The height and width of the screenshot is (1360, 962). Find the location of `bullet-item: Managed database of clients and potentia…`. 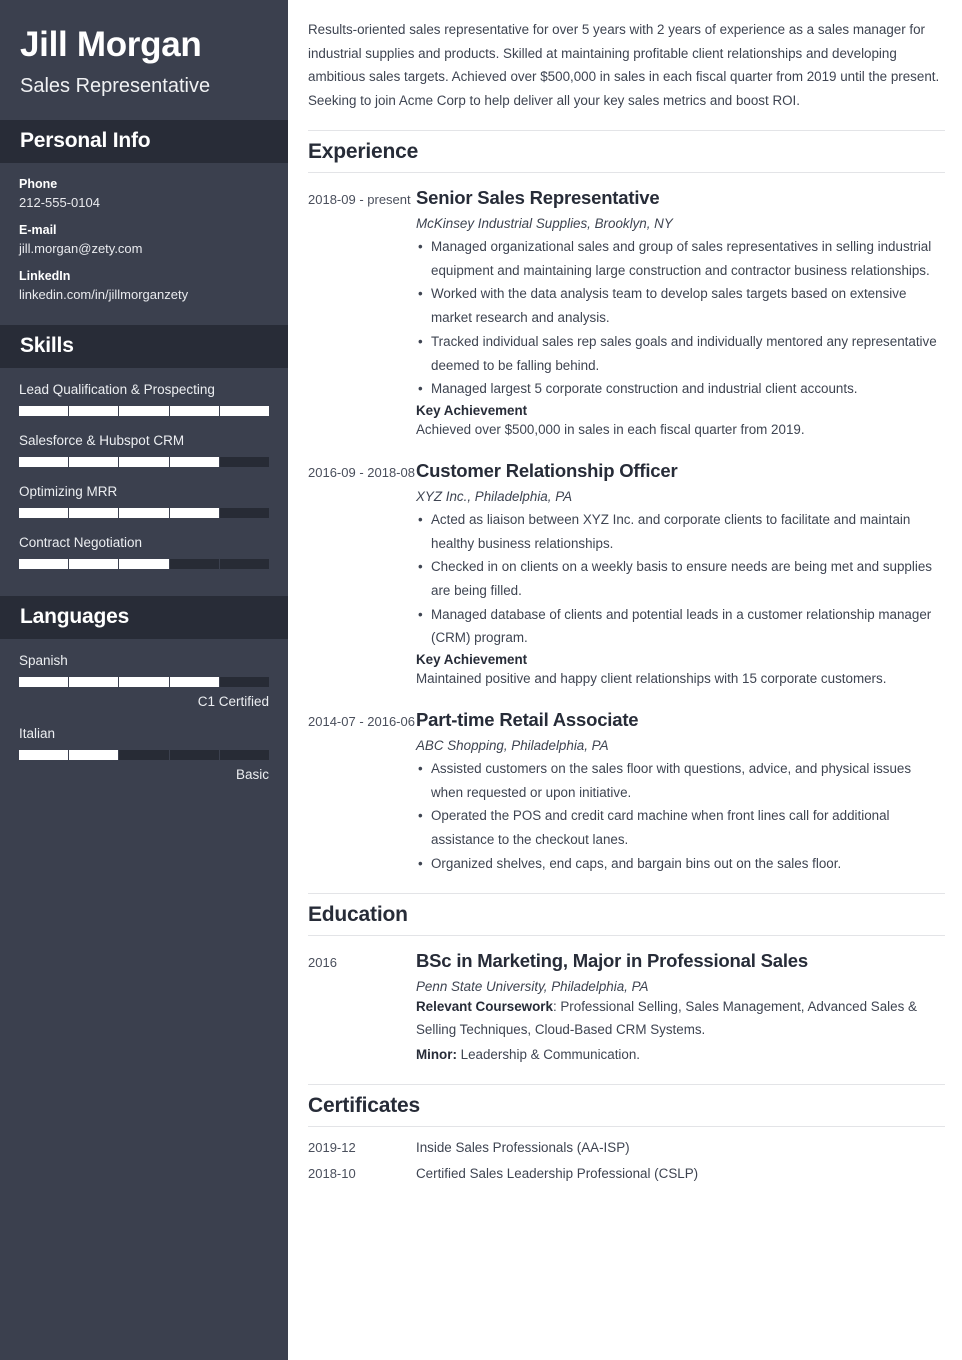

bullet-item: Managed database of clients and potentia… is located at coordinates (680, 626).